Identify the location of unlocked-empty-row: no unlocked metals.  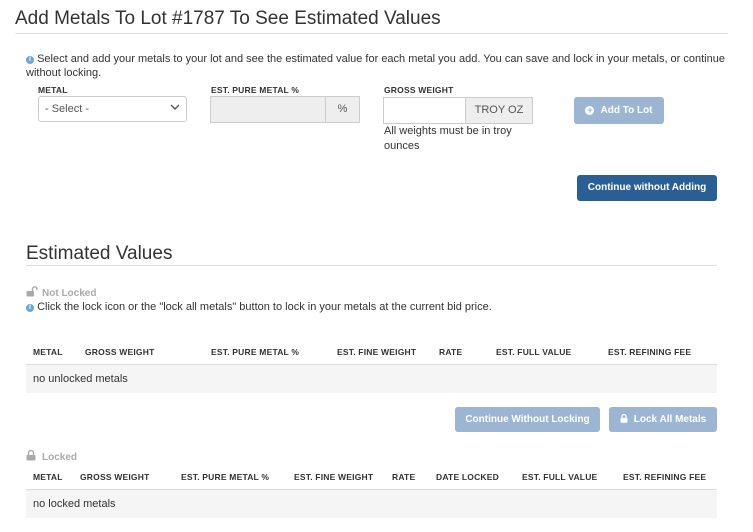
(371, 379).